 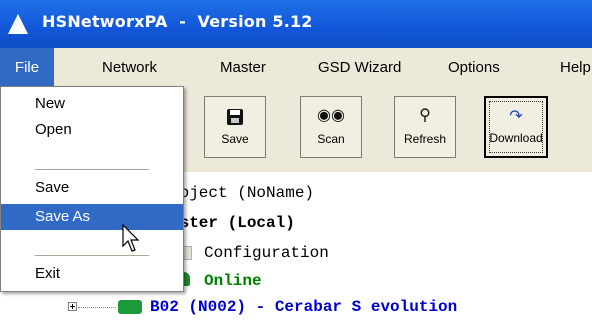 I want to click on menu-options: Options, so click(x=474, y=68).